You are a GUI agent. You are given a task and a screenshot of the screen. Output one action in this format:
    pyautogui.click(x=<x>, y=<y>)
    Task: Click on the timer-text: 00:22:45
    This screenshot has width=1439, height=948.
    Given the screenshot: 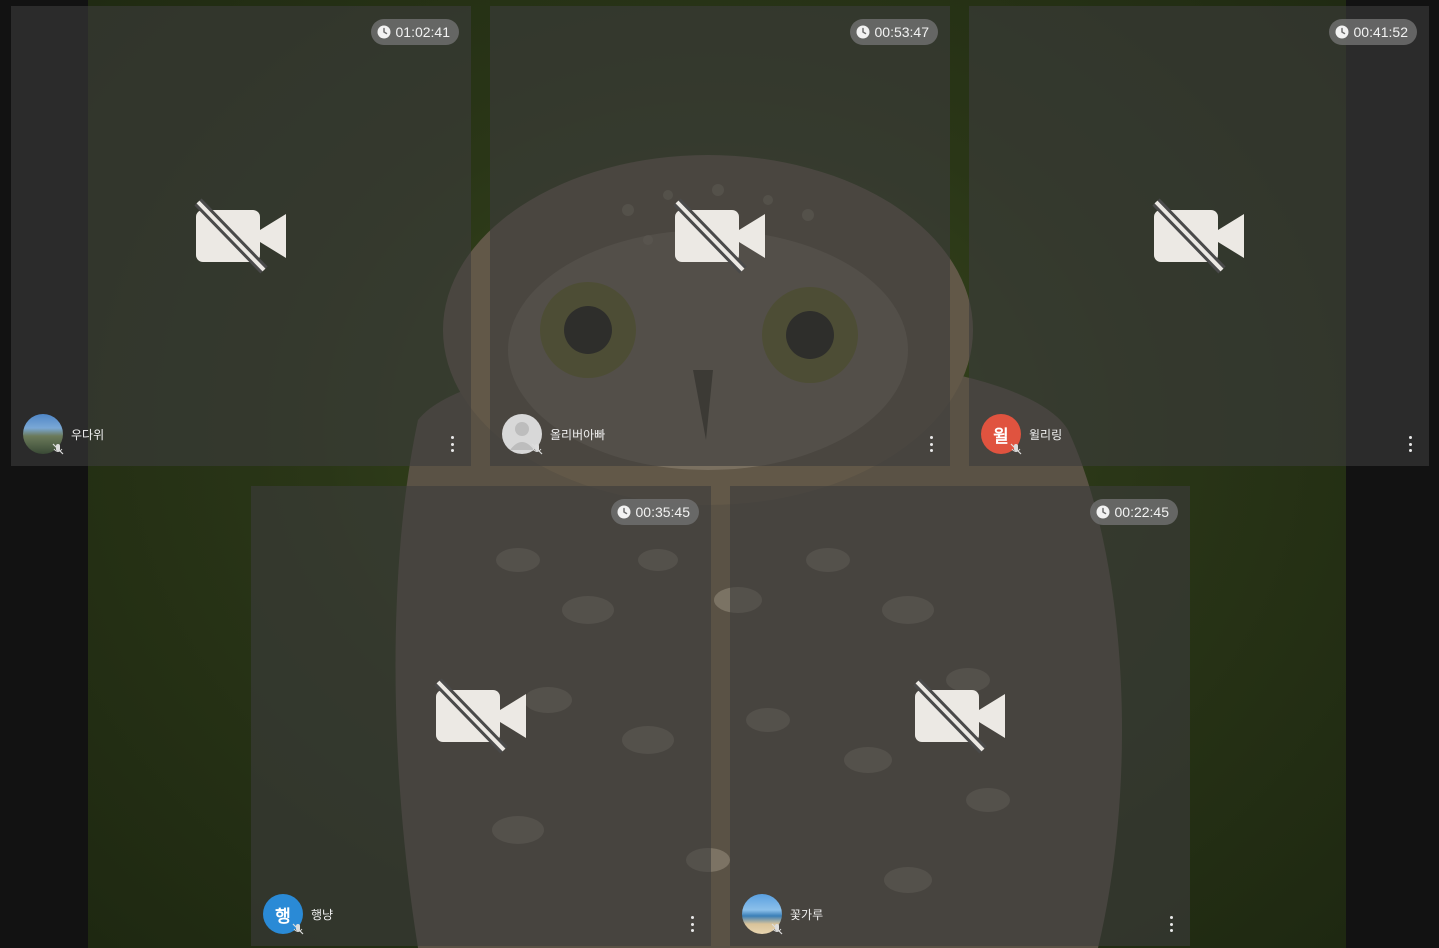 What is the action you would take?
    pyautogui.click(x=1142, y=512)
    